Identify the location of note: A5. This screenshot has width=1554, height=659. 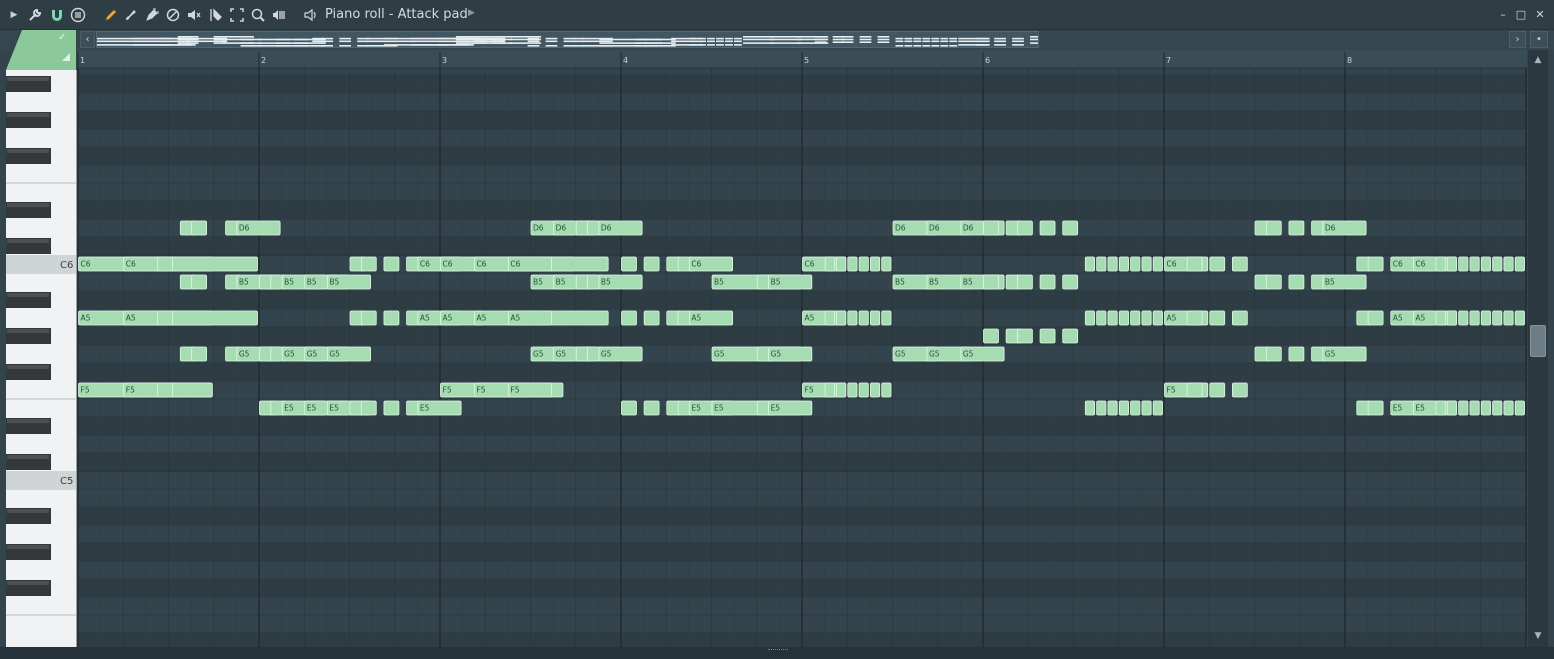
(530, 318).